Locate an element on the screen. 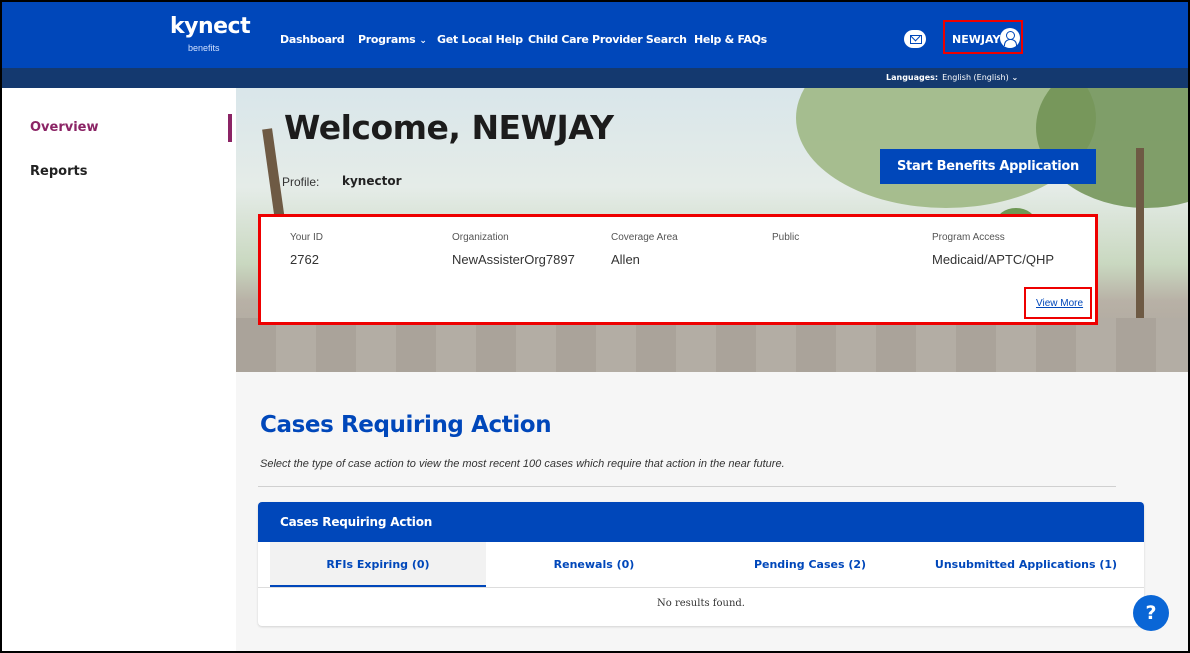 The image size is (1190, 653). start-benefits-application-button: Start Benefits Application is located at coordinates (988, 166).